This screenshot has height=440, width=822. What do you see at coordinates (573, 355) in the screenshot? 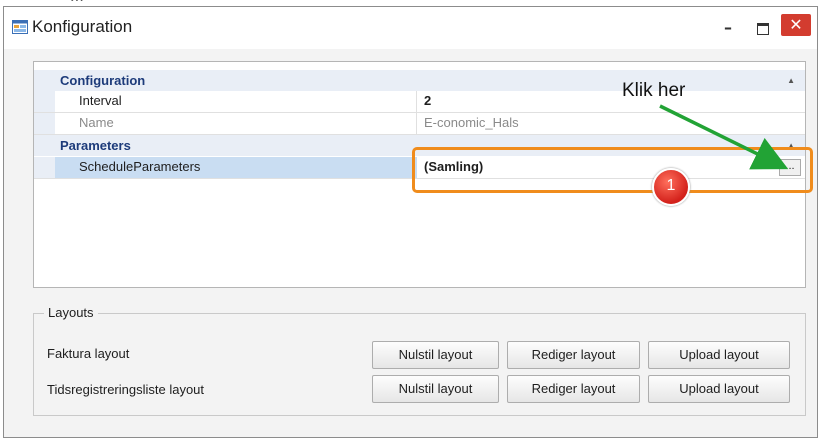
I see `faktura-edit-button: Rediger layout` at bounding box center [573, 355].